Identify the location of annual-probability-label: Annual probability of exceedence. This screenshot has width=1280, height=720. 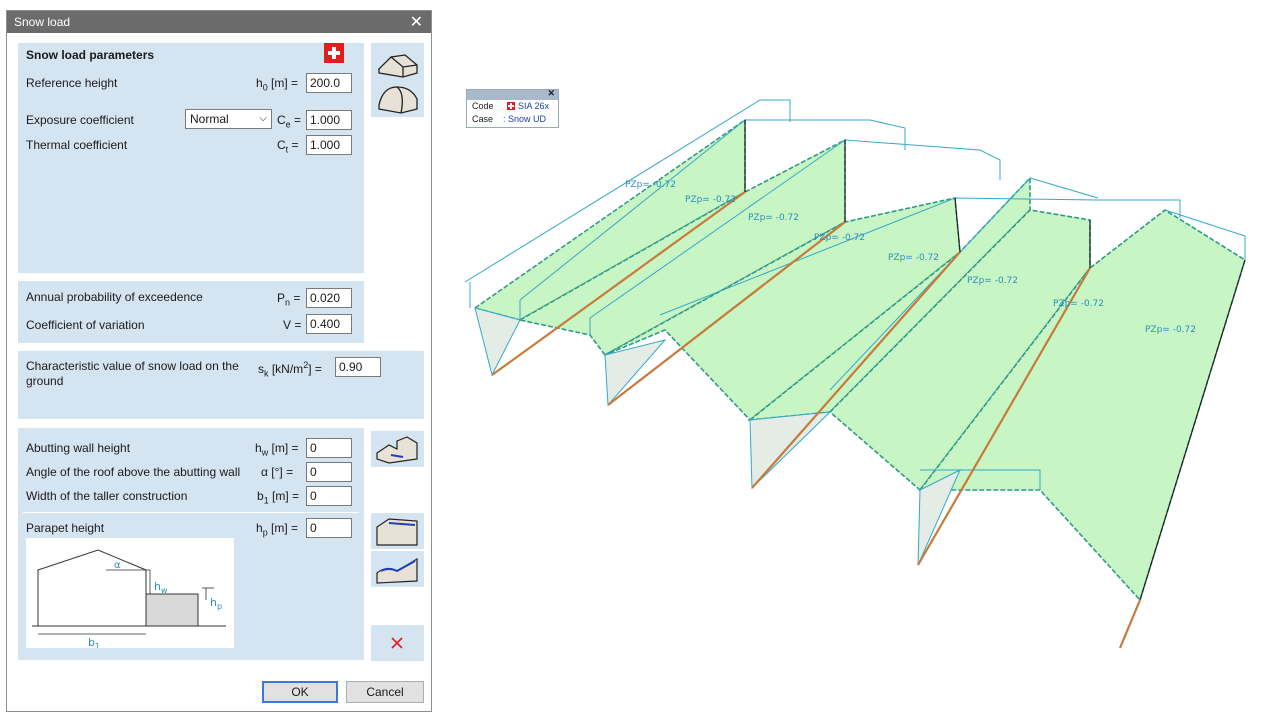
(114, 297).